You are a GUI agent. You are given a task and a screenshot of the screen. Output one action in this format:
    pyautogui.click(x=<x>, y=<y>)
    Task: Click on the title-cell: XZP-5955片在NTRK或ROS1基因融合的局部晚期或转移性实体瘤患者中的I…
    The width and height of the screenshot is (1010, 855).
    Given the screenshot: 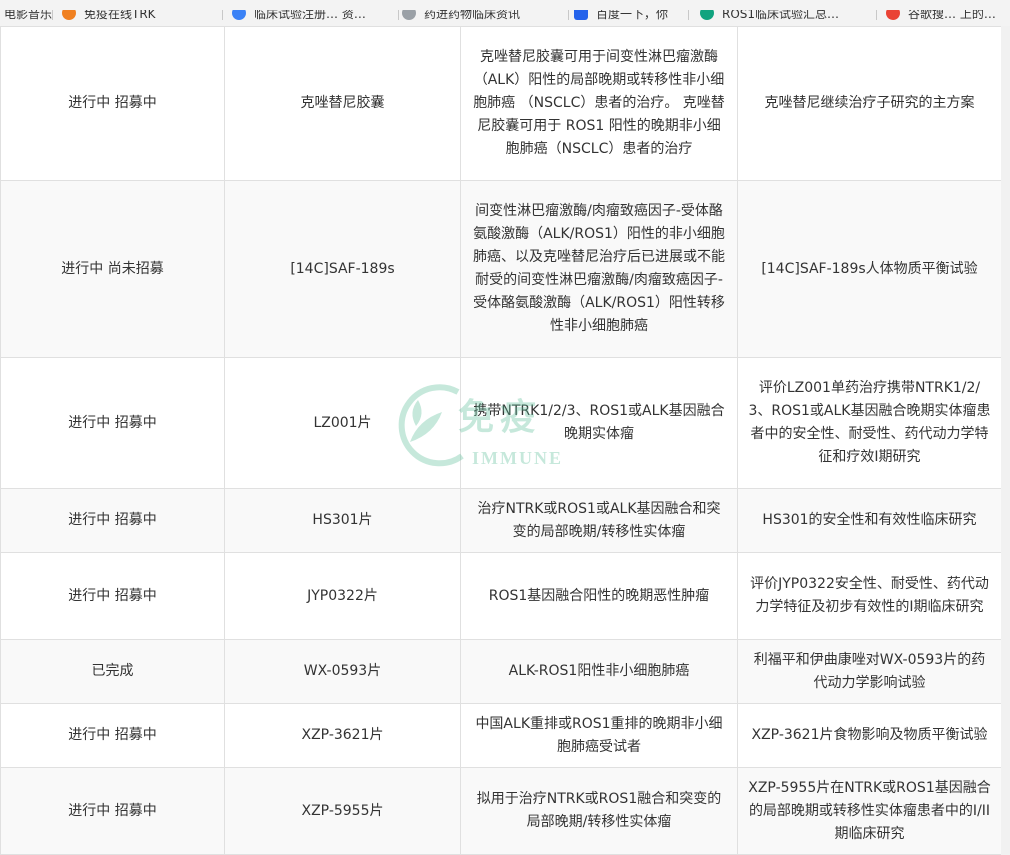 What is the action you would take?
    pyautogui.click(x=869, y=811)
    